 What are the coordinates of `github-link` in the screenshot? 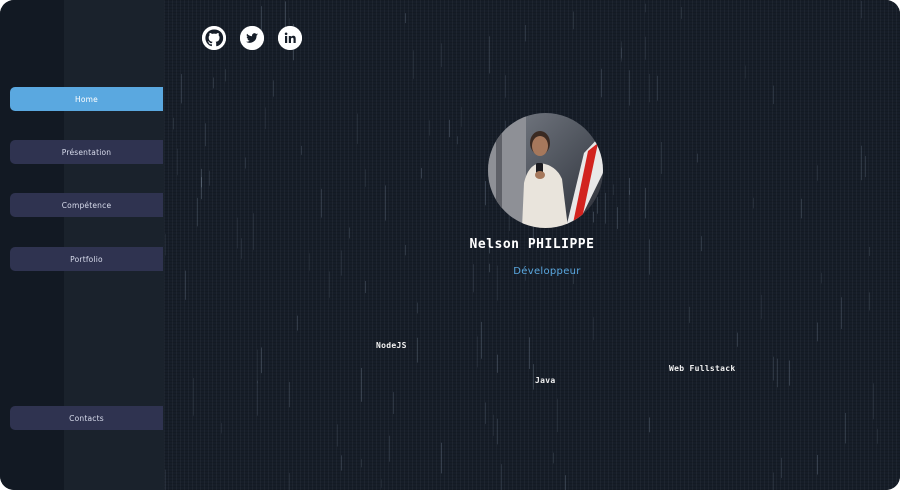 It's located at (214, 38).